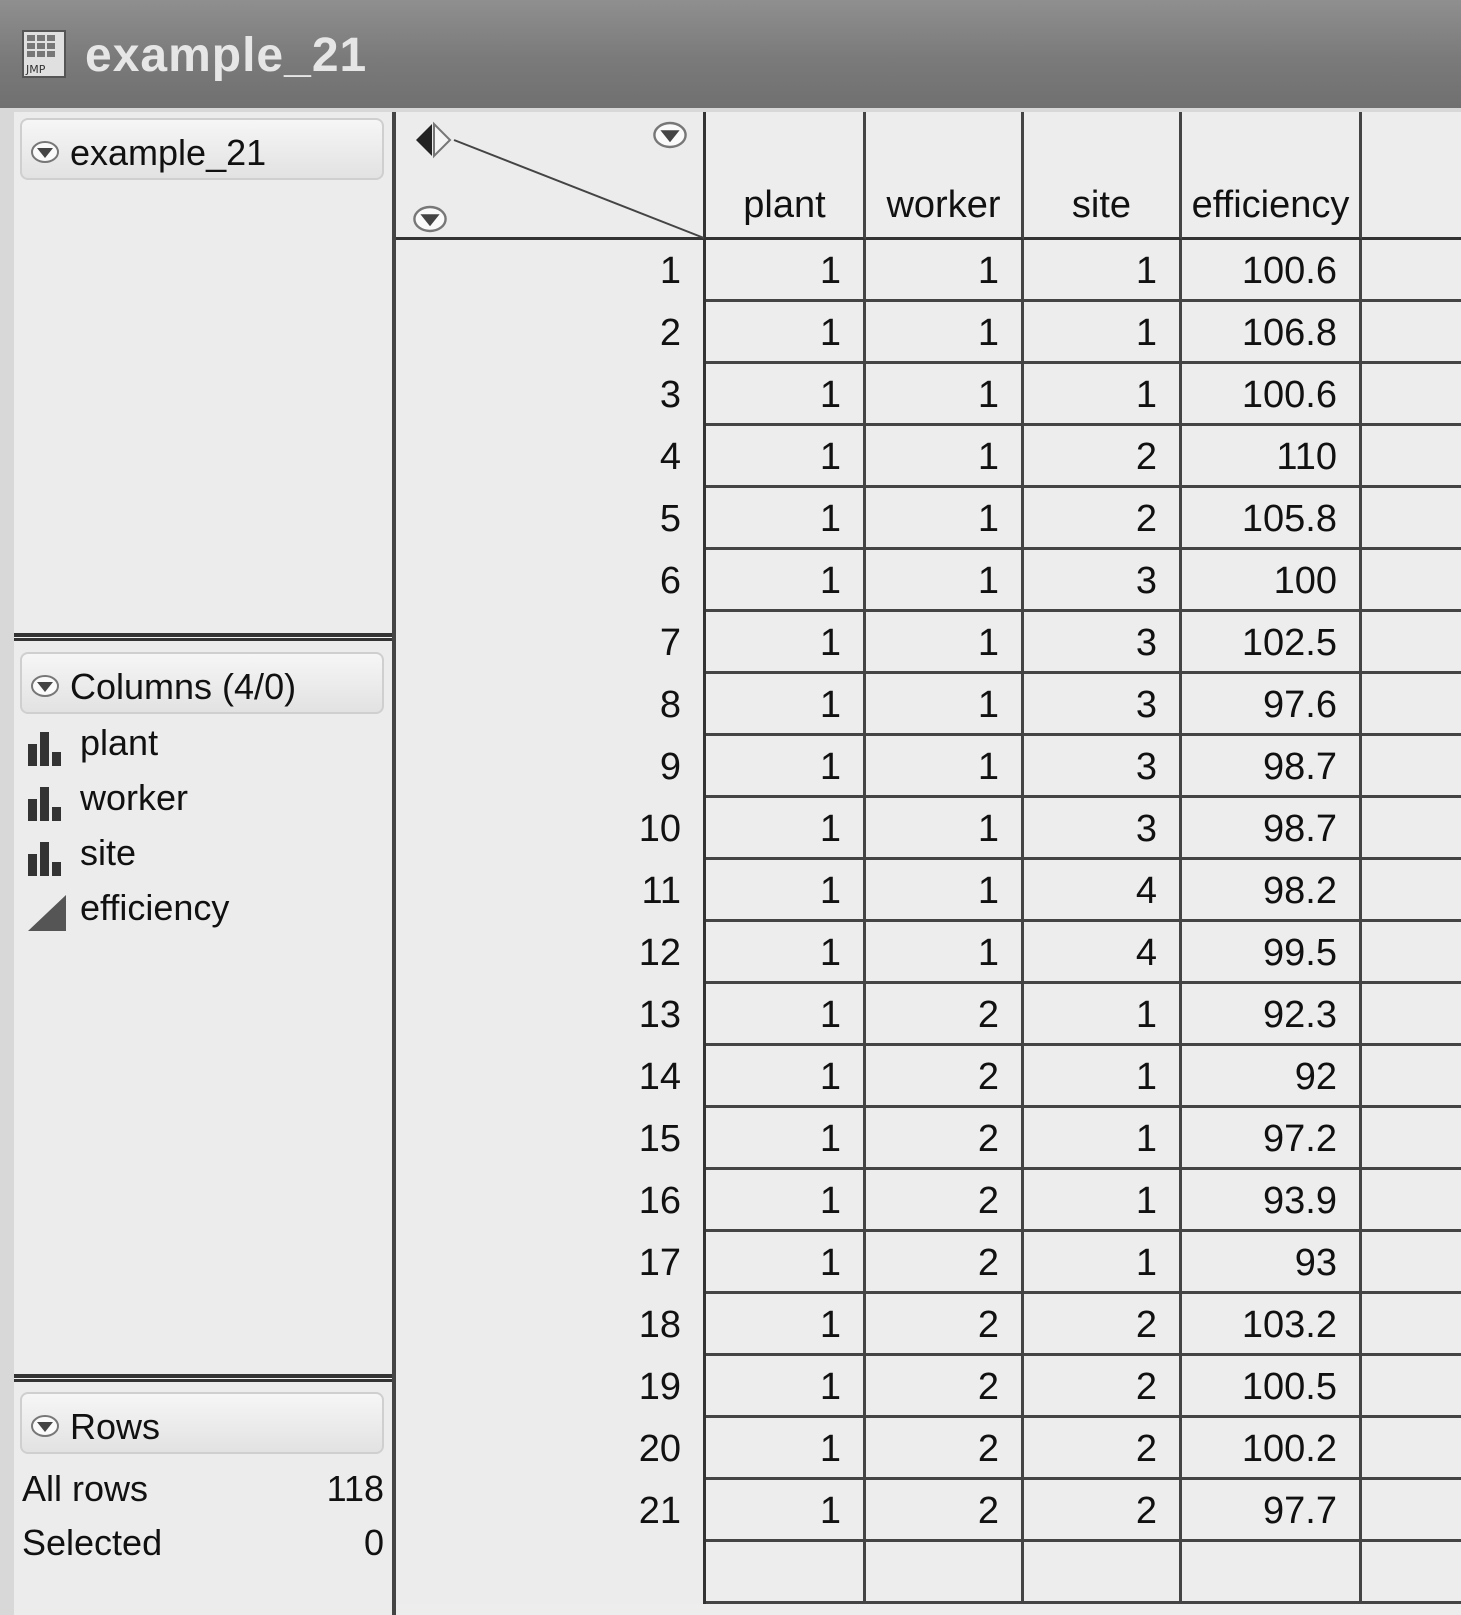  Describe the element at coordinates (928, 1139) in the screenshot. I see `table-row: 15 1 2 1 97.2` at that location.